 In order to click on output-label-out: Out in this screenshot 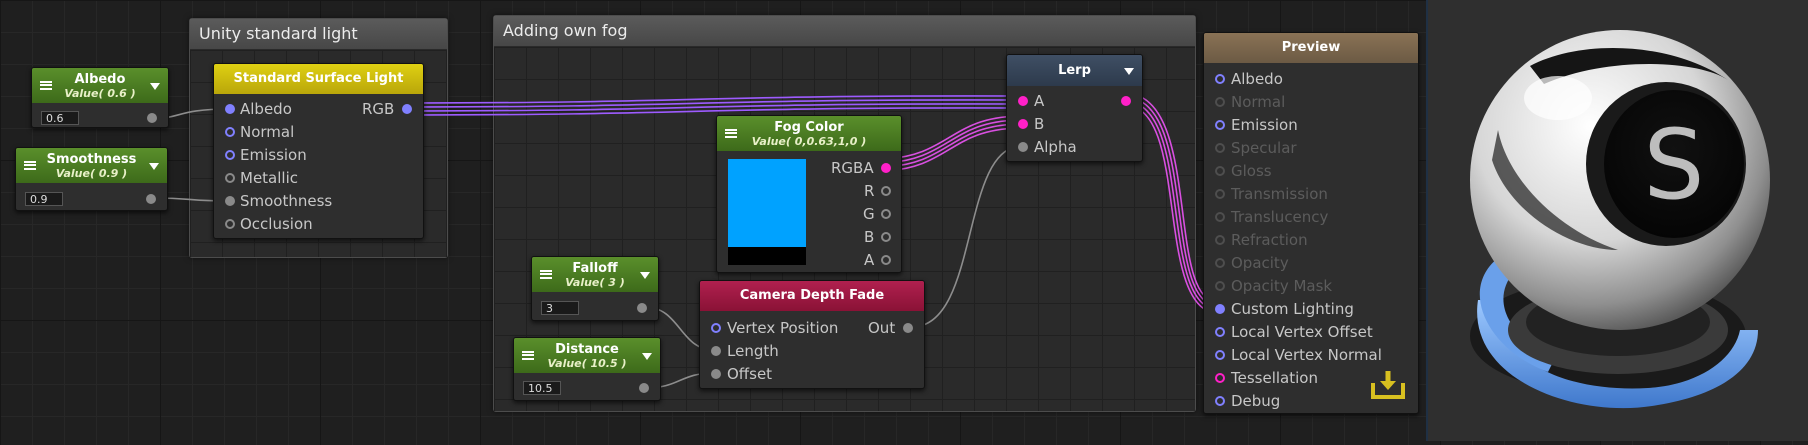, I will do `click(882, 328)`.